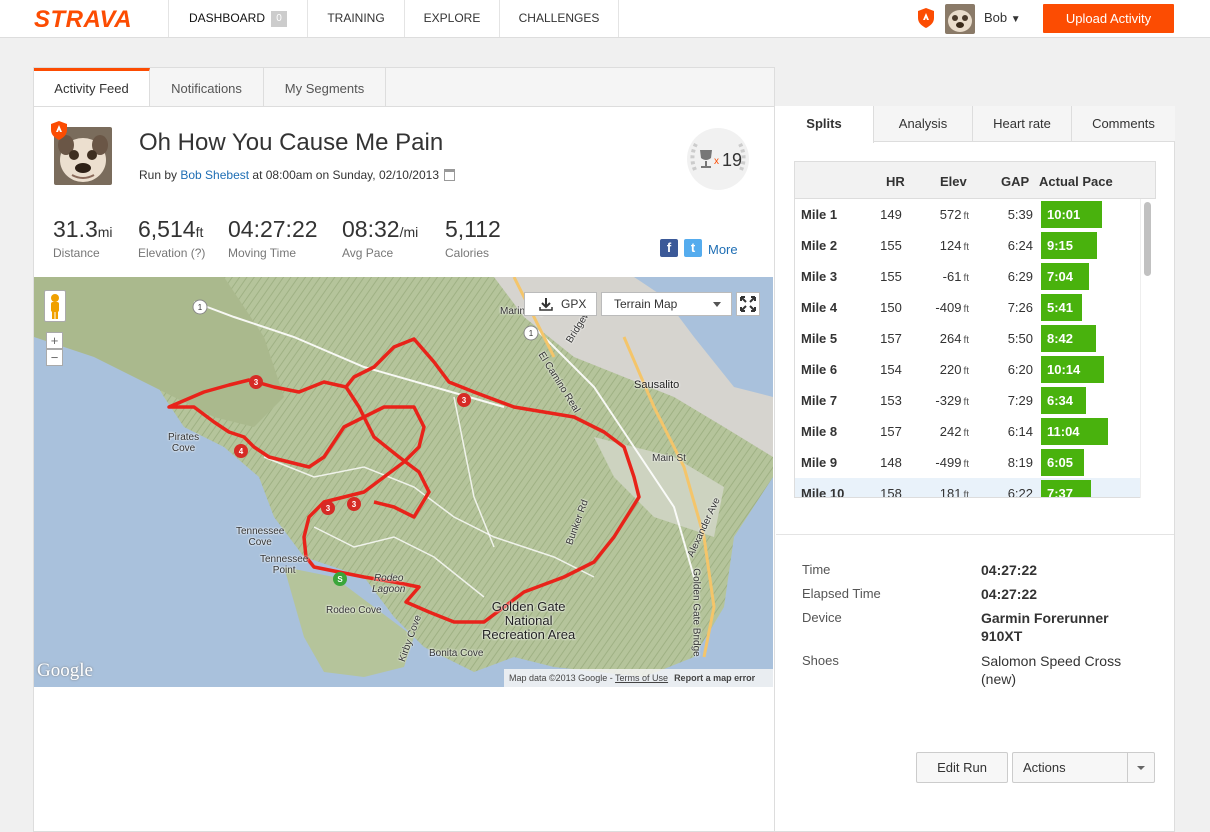  I want to click on tab-splits: Splits, so click(824, 124).